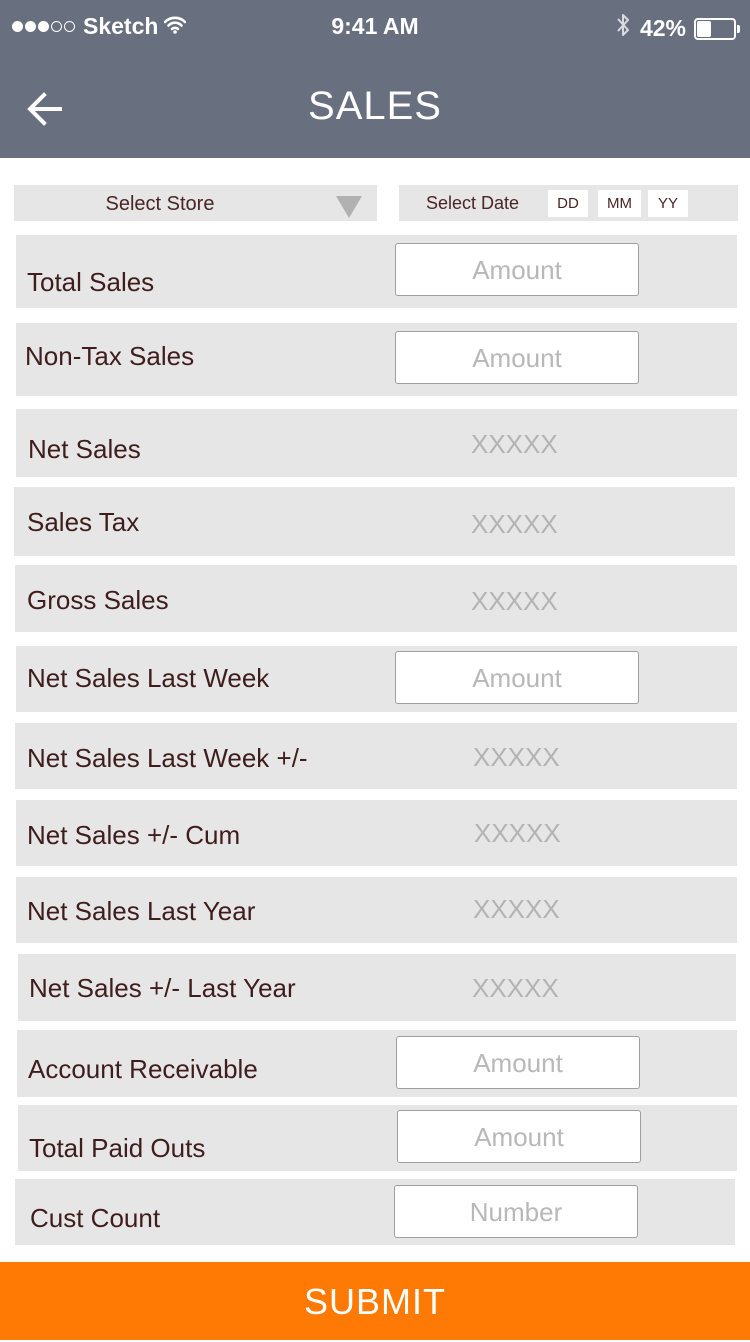 This screenshot has height=1342, width=750. I want to click on field-label: Non-Tax Sales, so click(110, 356).